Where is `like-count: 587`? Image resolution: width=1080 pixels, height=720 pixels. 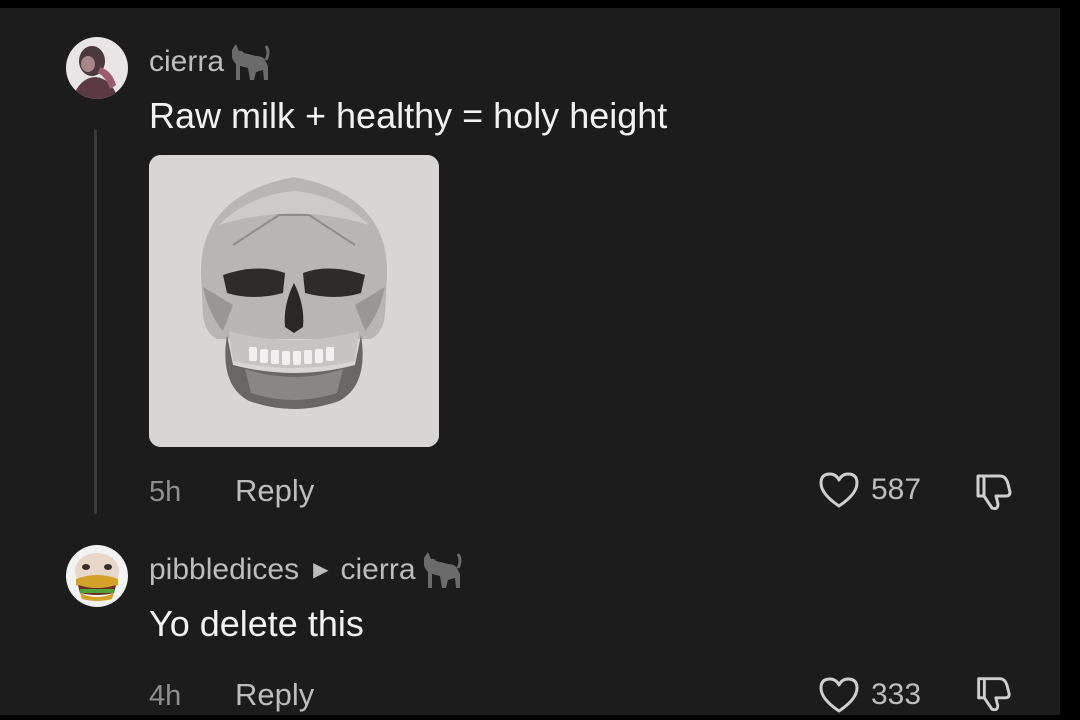
like-count: 587 is located at coordinates (896, 489).